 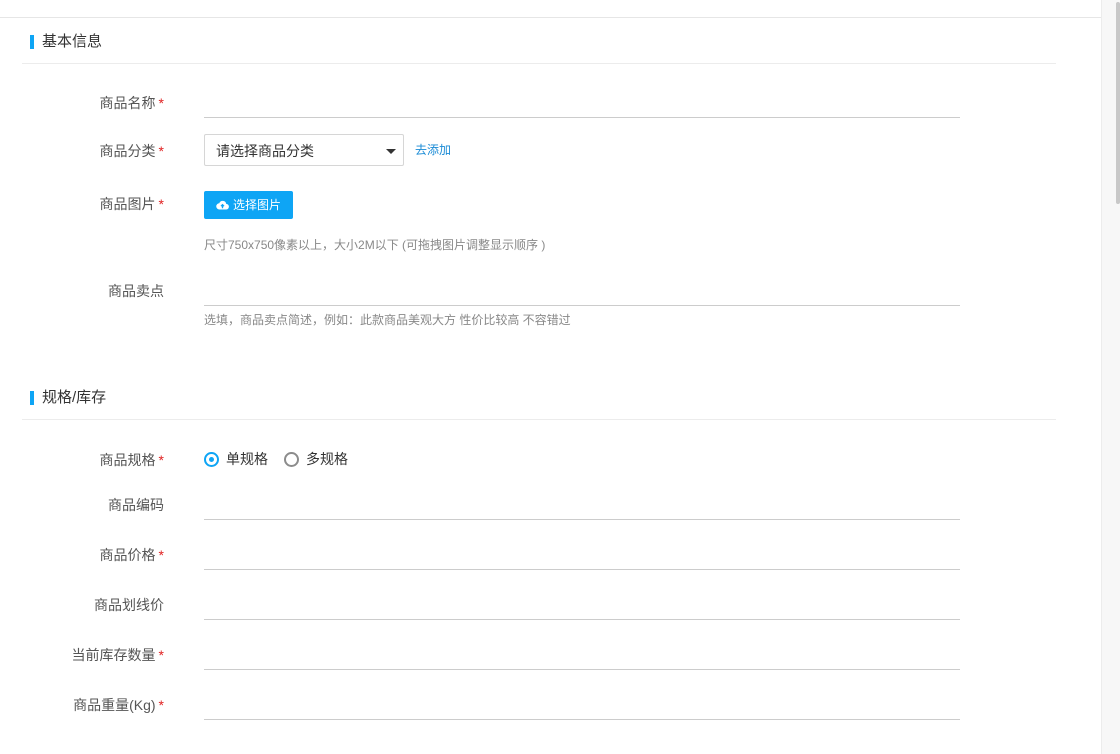 What do you see at coordinates (582, 554) in the screenshot?
I see `price-input` at bounding box center [582, 554].